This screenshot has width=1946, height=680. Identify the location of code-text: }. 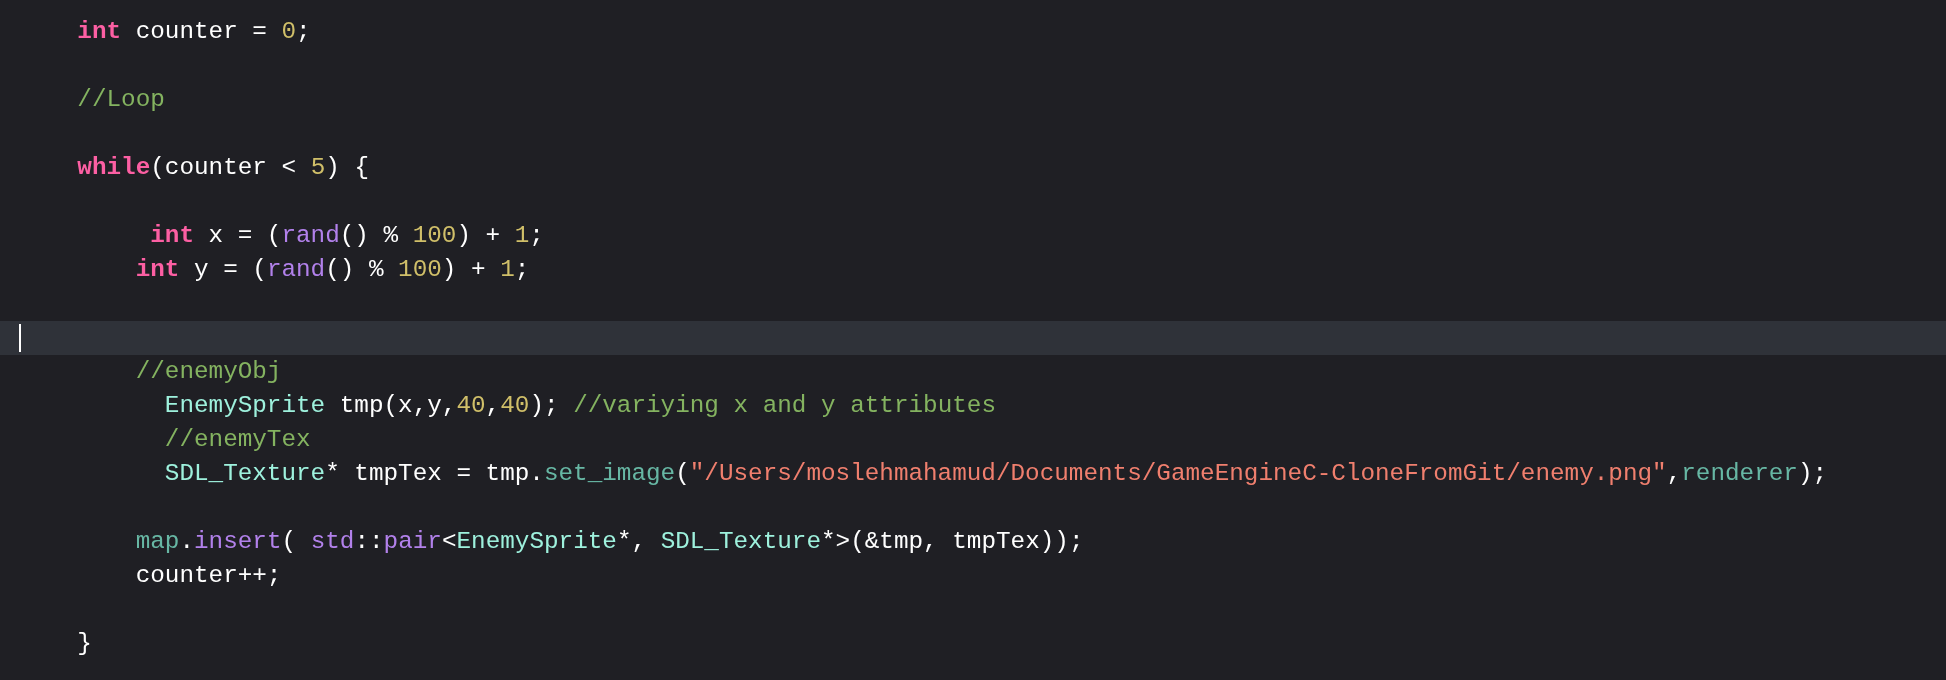
(84, 644).